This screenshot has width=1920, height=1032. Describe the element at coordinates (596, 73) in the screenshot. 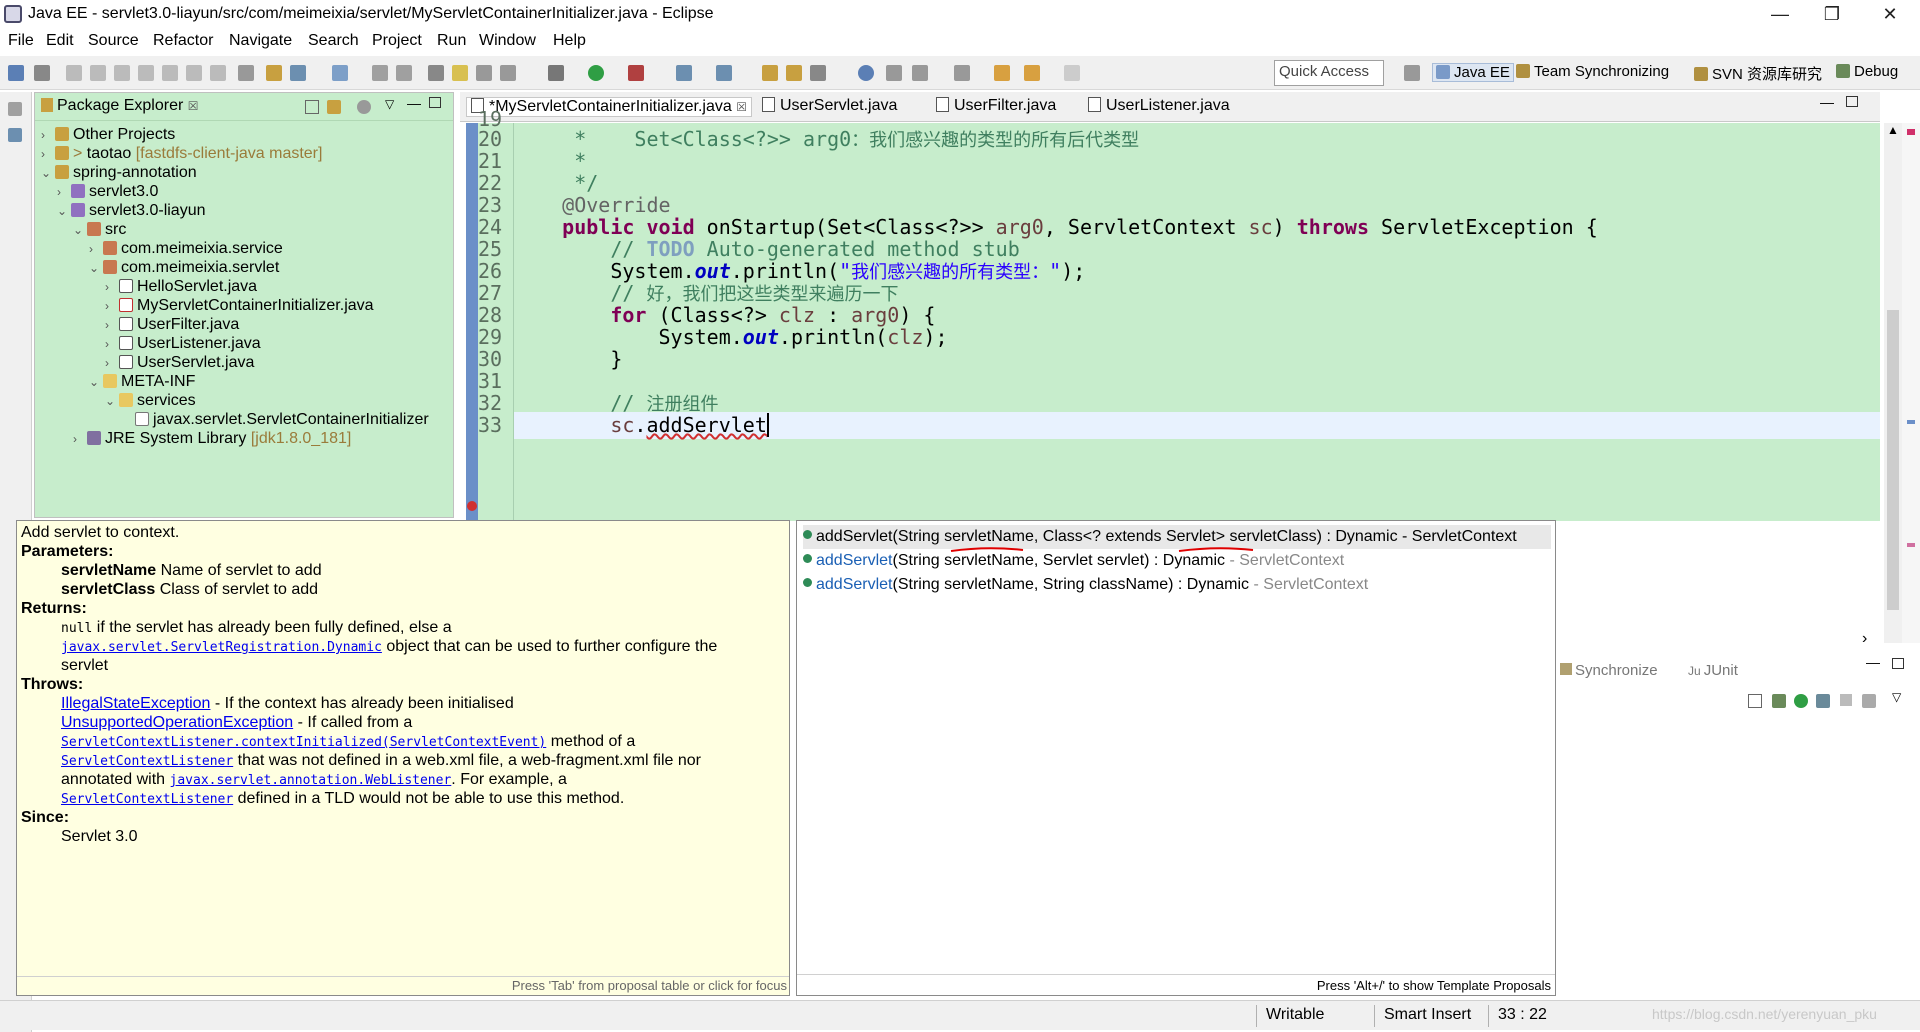

I see `run-icon` at that location.